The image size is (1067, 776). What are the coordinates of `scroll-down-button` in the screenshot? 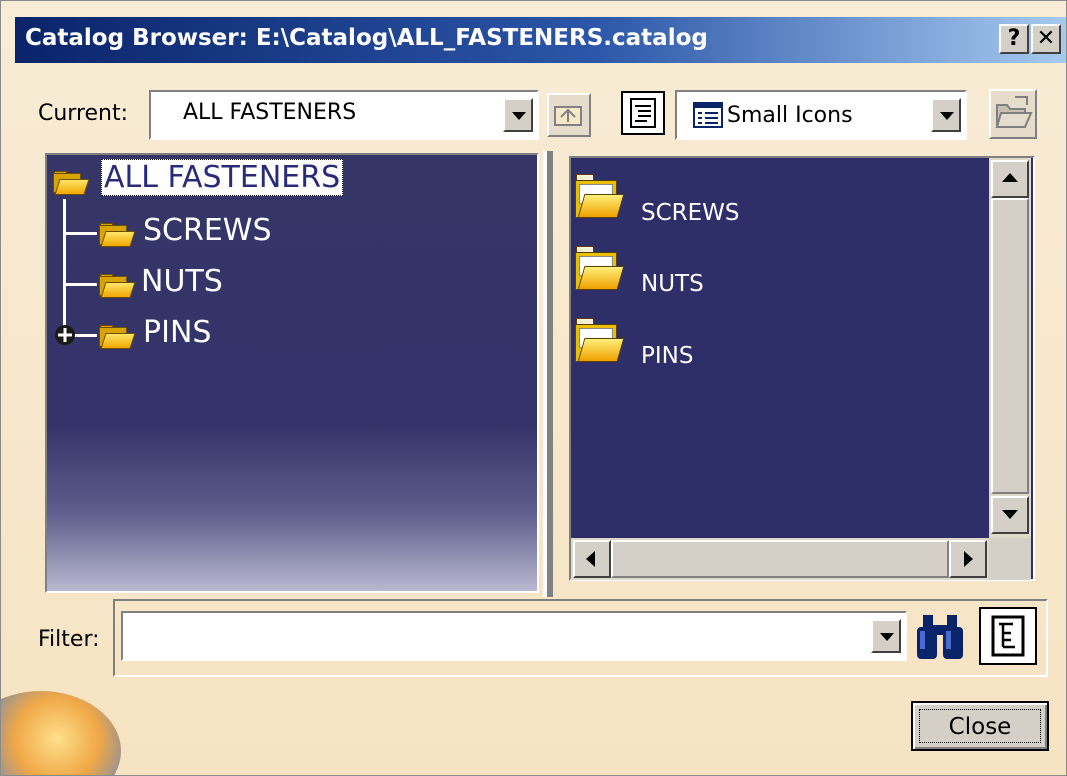 It's located at (1010, 515).